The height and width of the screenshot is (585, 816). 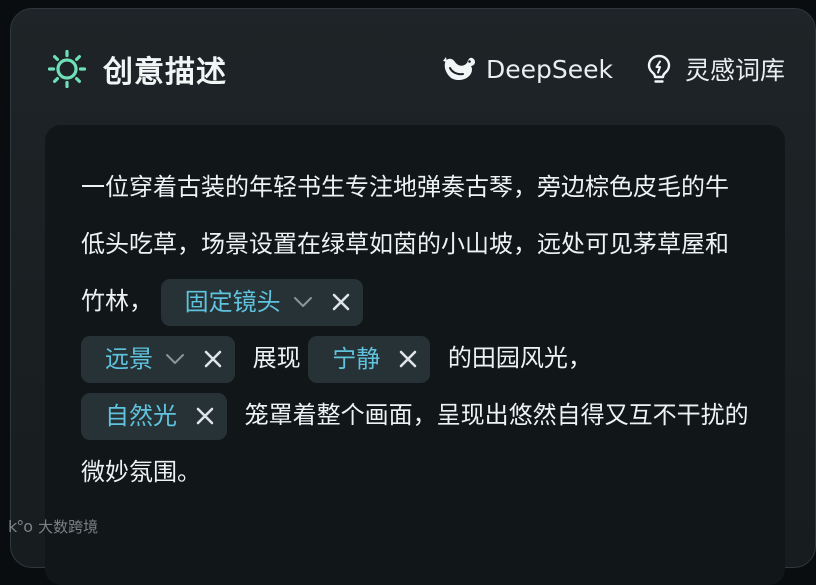 I want to click on watermark: k°o 大数跨境, so click(x=53, y=526).